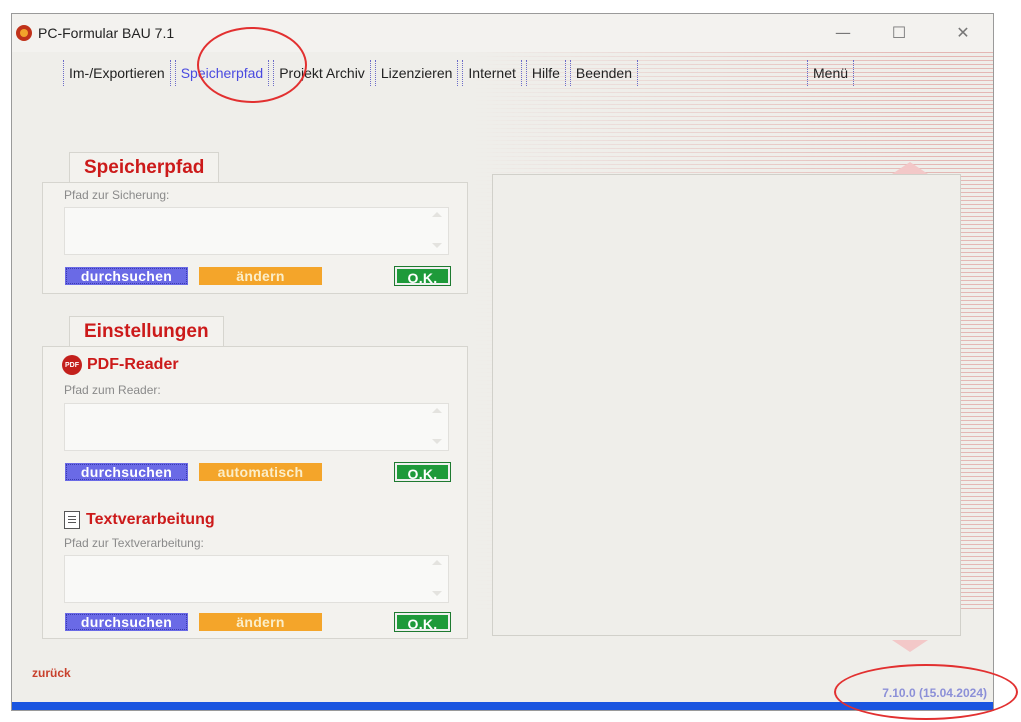 This screenshot has width=1021, height=722. Describe the element at coordinates (51, 673) in the screenshot. I see `back-link: zurück` at that location.